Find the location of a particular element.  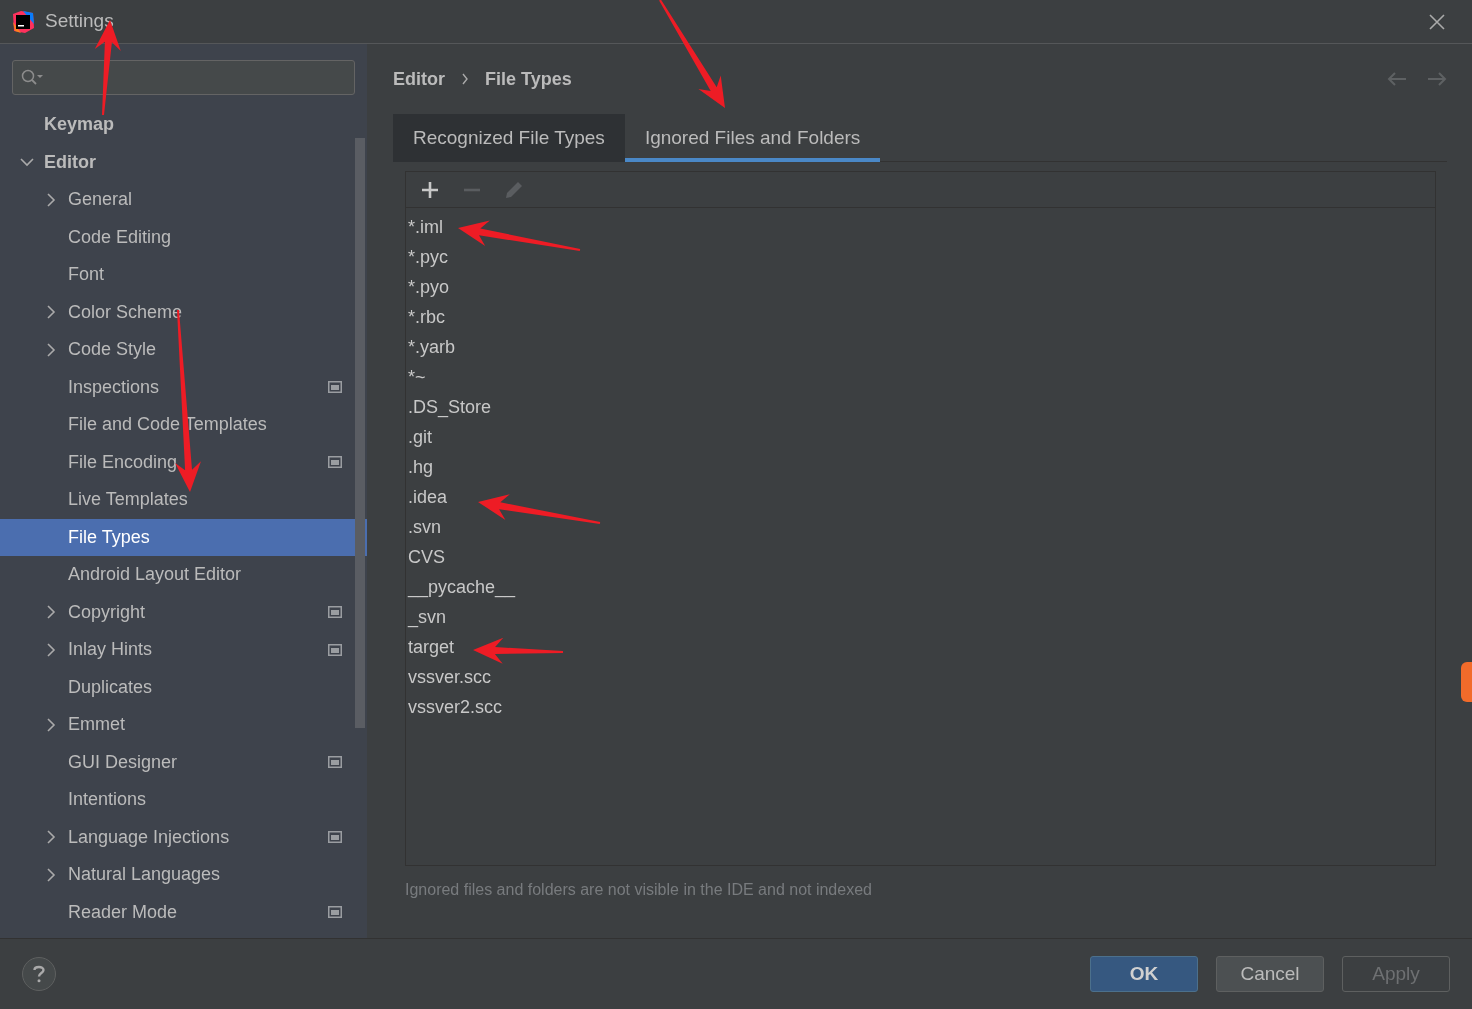

list-item: *~ is located at coordinates (416, 377).